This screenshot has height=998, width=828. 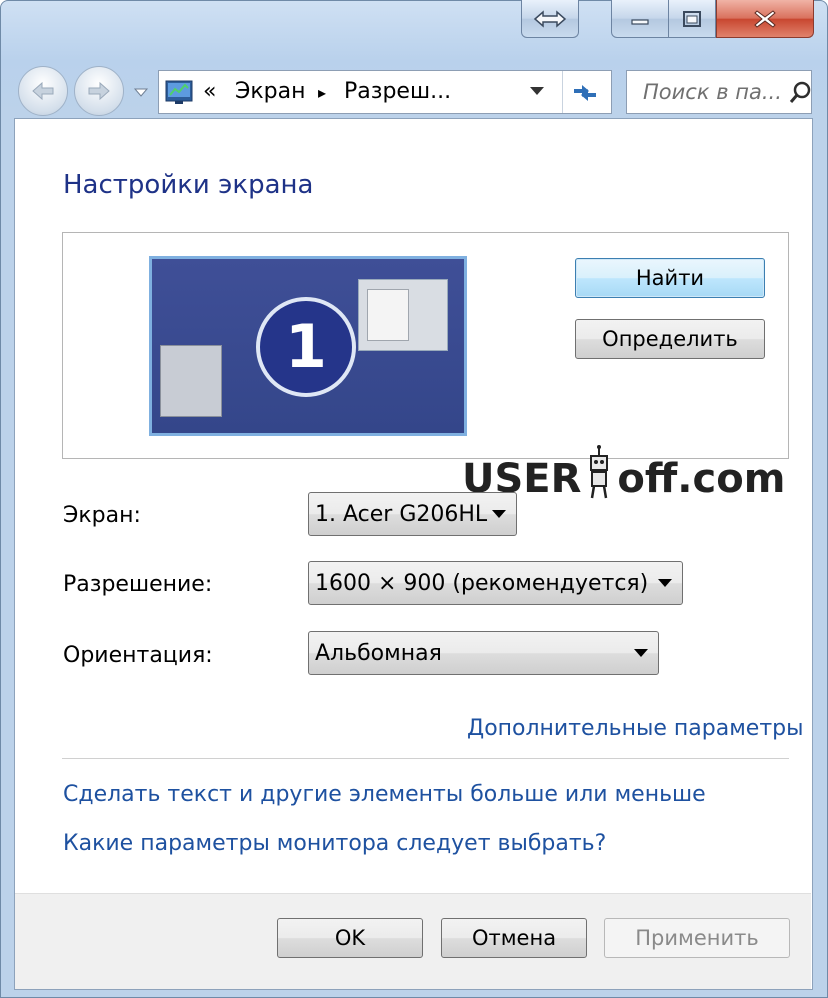 What do you see at coordinates (188, 185) in the screenshot?
I see `page-title: Настройки экрана` at bounding box center [188, 185].